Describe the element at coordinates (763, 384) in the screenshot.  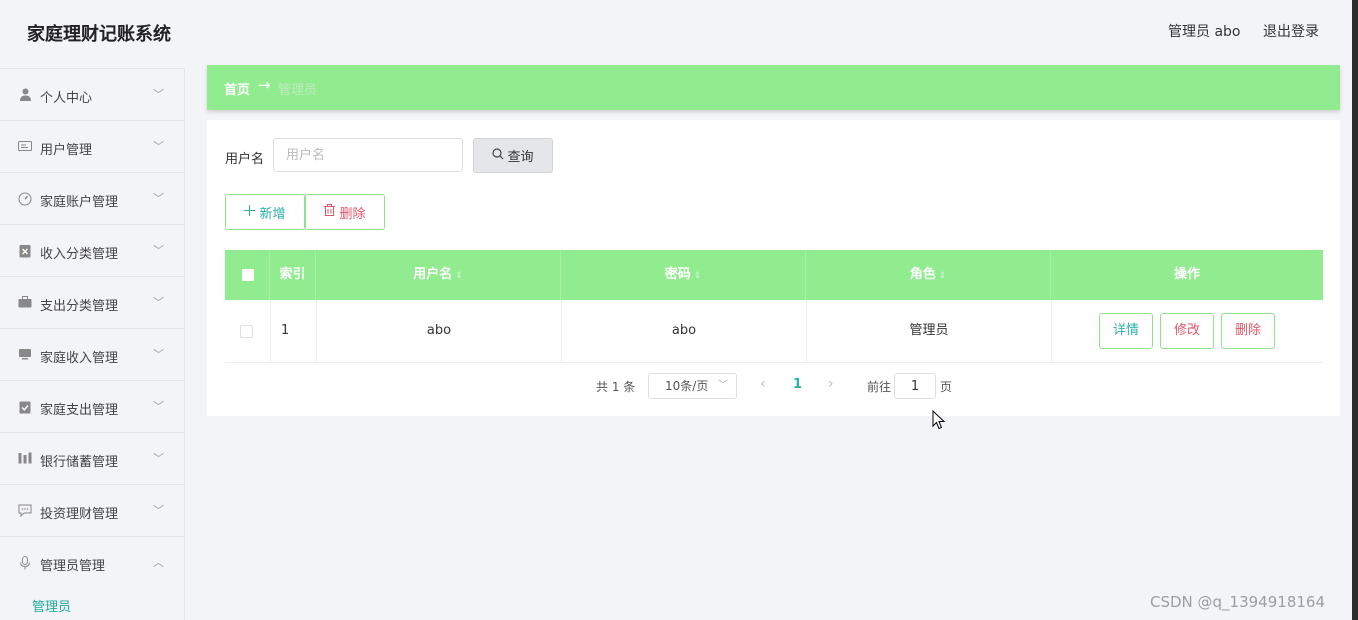
I see `prev-page-button: ‹` at that location.